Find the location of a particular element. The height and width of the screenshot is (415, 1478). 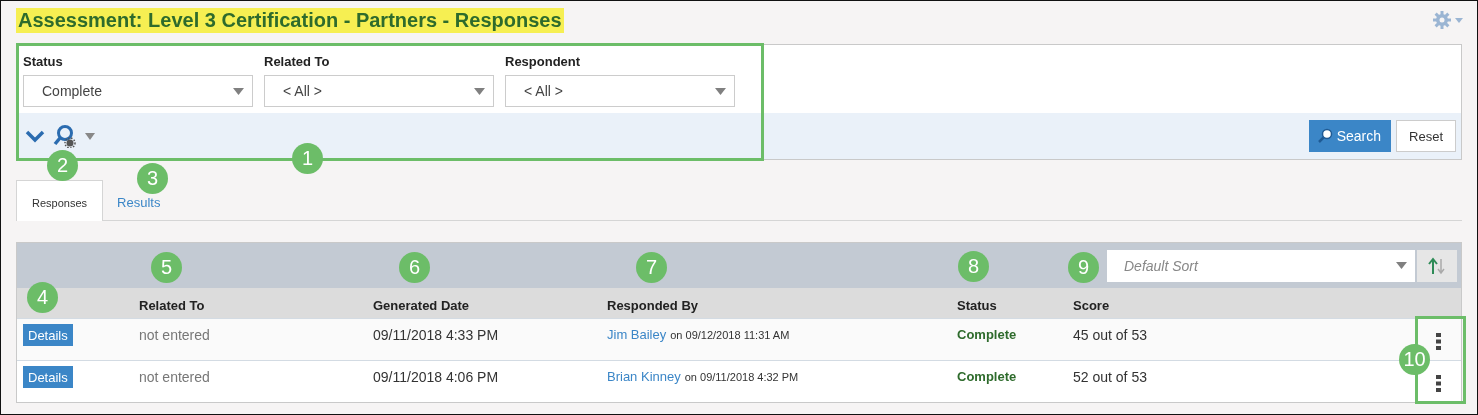

sort-dropdown: Default Sort is located at coordinates (1261, 265).